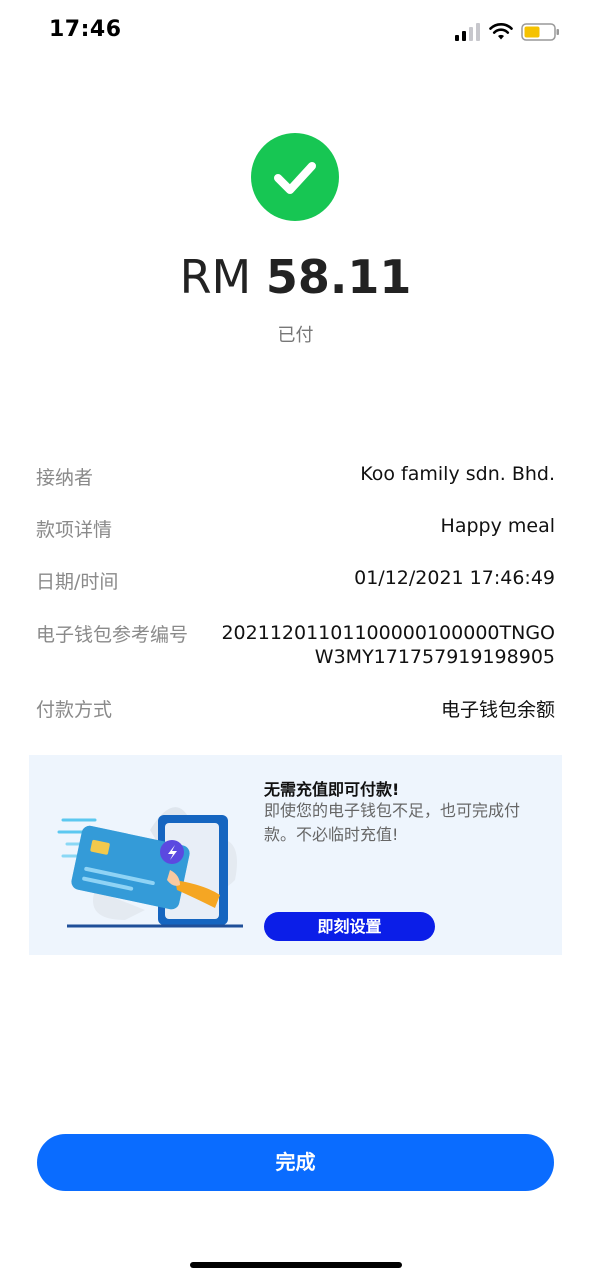 This screenshot has width=591, height=1280. What do you see at coordinates (215, 277) in the screenshot?
I see `currency-label: RM` at bounding box center [215, 277].